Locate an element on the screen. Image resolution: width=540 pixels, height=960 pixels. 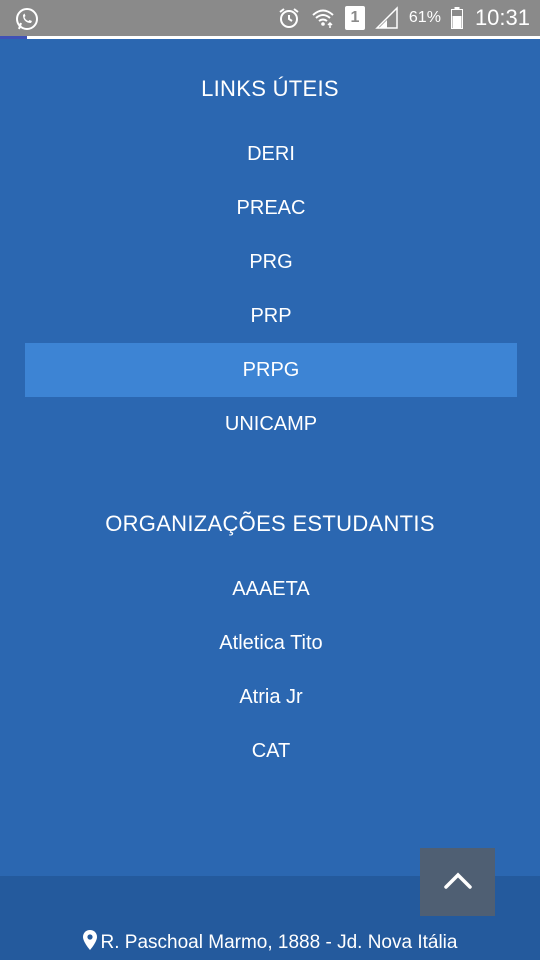
link-item-deri: DERI is located at coordinates (271, 154).